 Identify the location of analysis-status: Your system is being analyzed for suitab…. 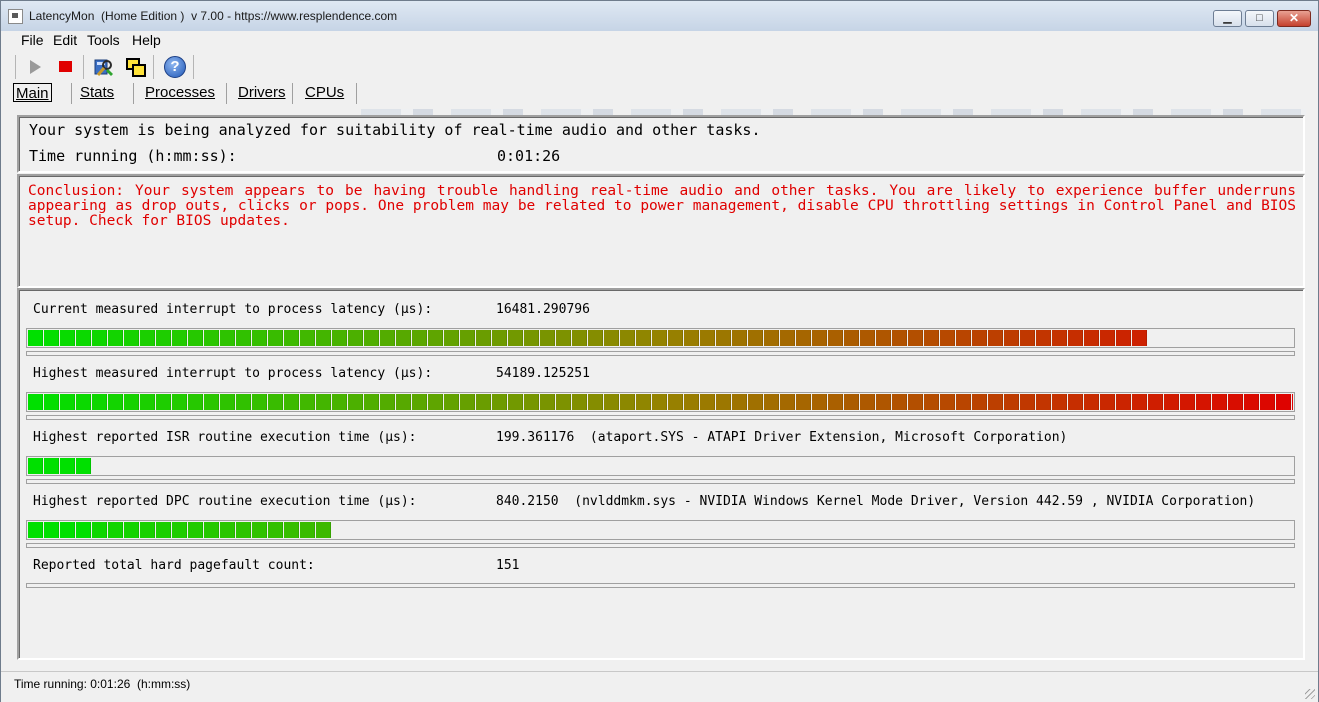
(395, 130).